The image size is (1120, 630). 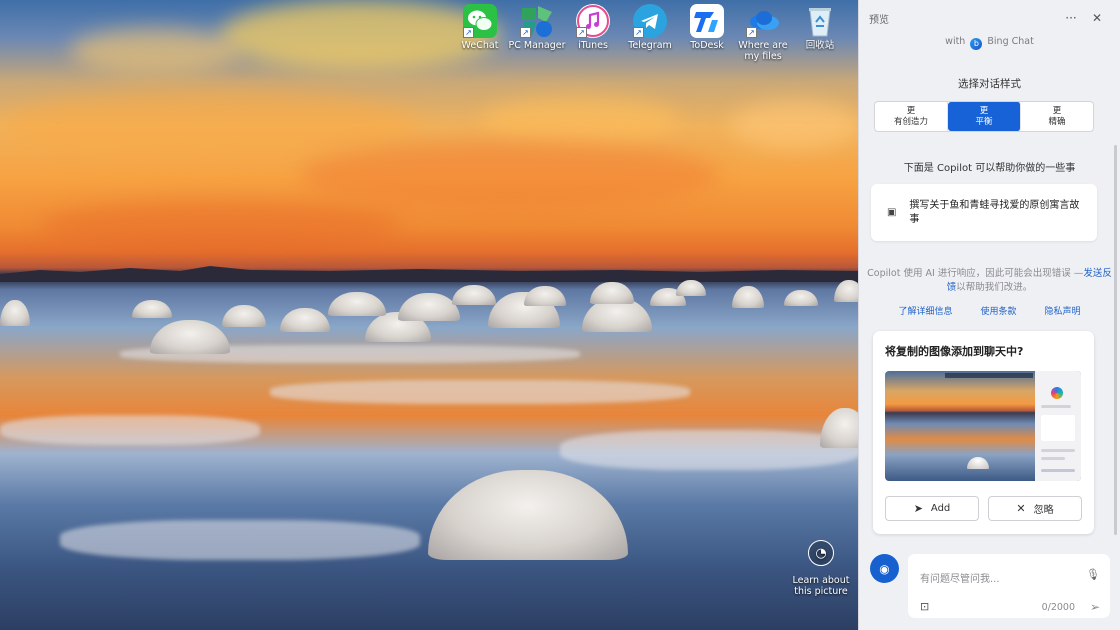 I want to click on send-icon: ➢, so click(x=1095, y=607).